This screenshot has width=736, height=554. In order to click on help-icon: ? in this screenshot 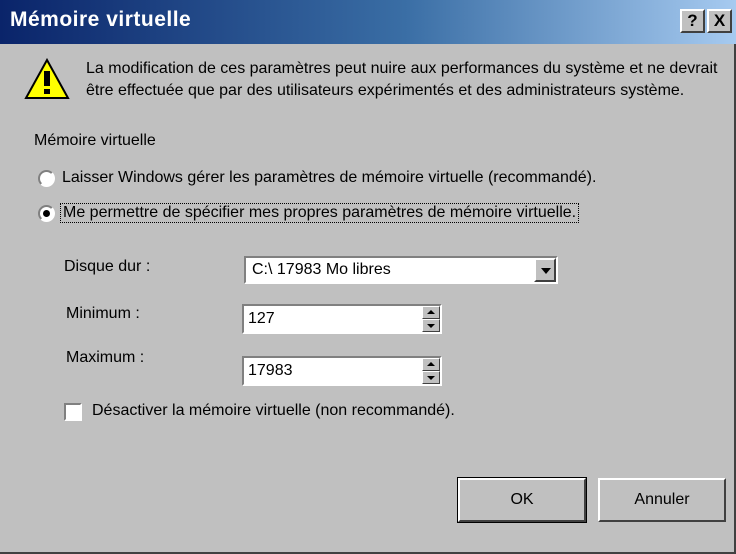, I will do `click(692, 20)`.